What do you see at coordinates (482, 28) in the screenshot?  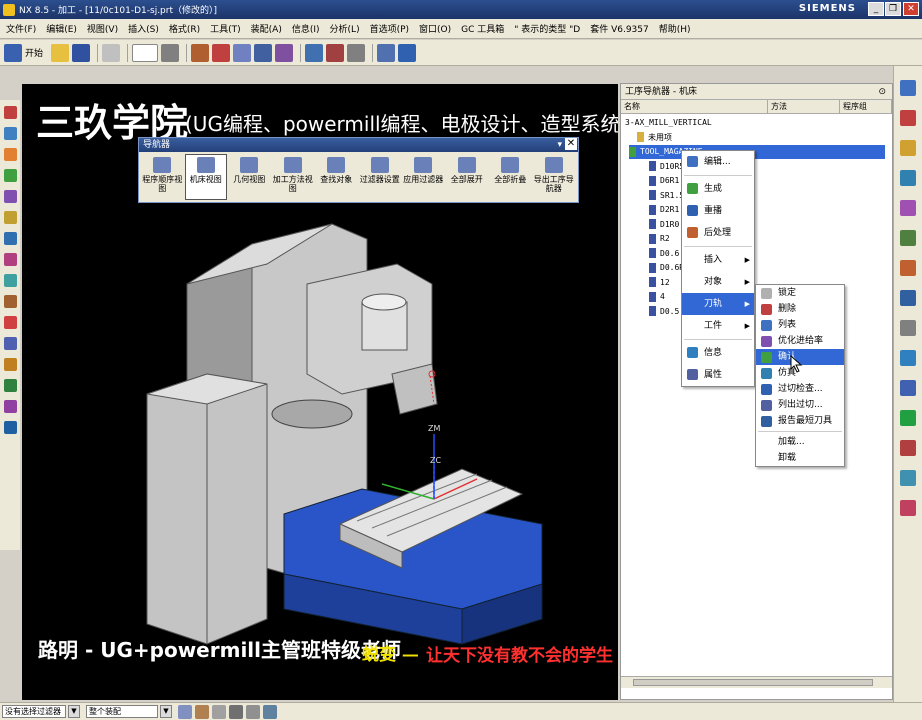 I see `menu-item: GC 工具箱` at bounding box center [482, 28].